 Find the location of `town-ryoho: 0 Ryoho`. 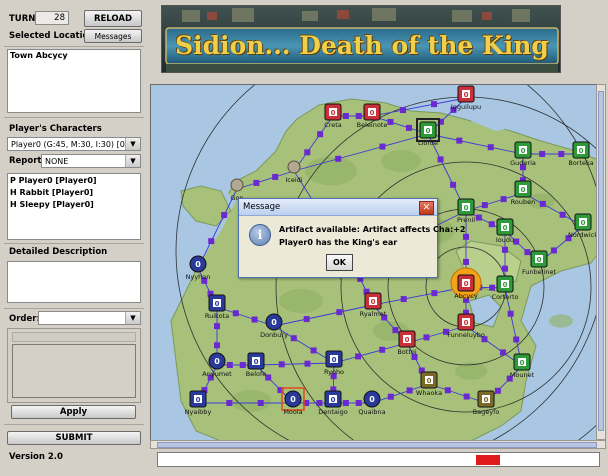

town-ryoho: 0 Ryoho is located at coordinates (334, 363).